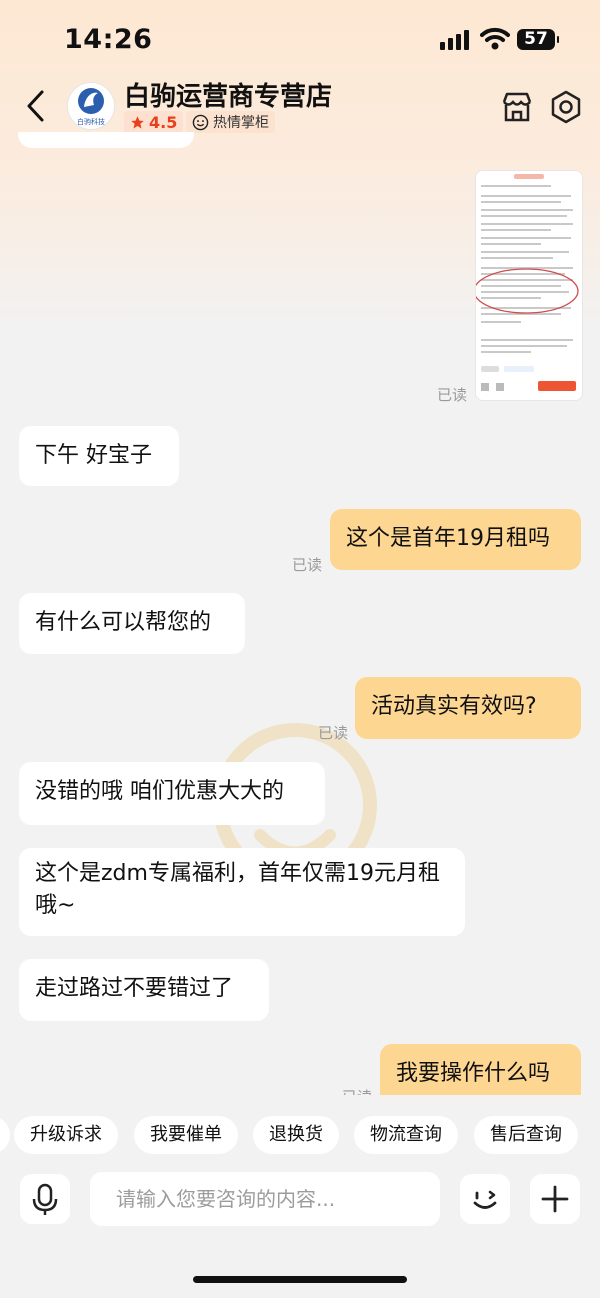 This screenshot has height=1298, width=600. I want to click on star-icon, so click(137, 121).